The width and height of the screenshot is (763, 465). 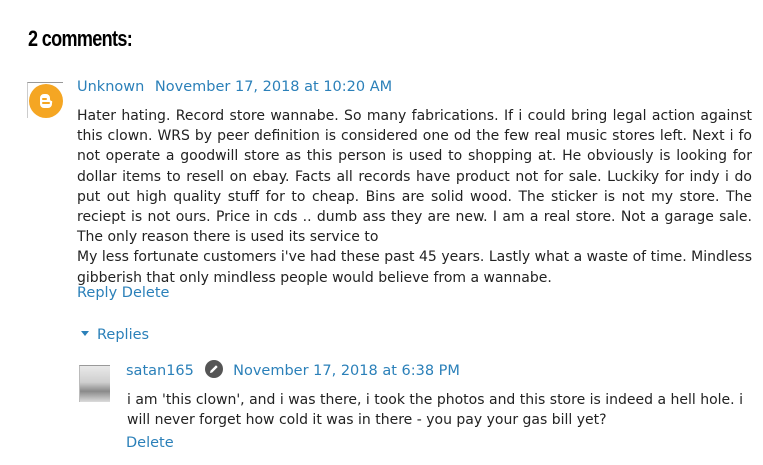 What do you see at coordinates (273, 87) in the screenshot?
I see `comment-timestamp-link: November 17, 2018 at 10:20 AM` at bounding box center [273, 87].